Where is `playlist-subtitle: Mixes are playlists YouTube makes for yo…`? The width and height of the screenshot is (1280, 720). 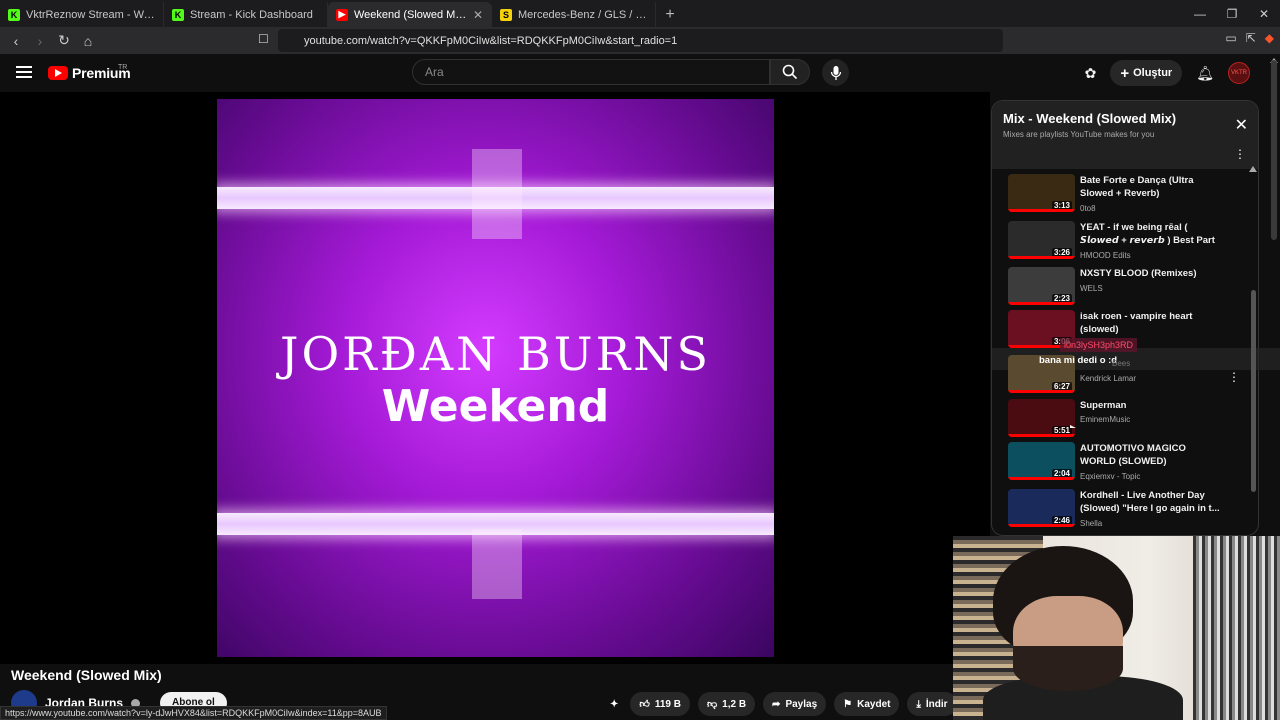 playlist-subtitle: Mixes are playlists YouTube makes for yo… is located at coordinates (1079, 134).